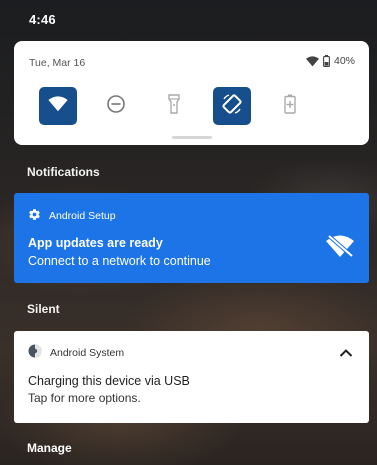 The width and height of the screenshot is (377, 465). What do you see at coordinates (34, 216) in the screenshot?
I see `gear-icon` at bounding box center [34, 216].